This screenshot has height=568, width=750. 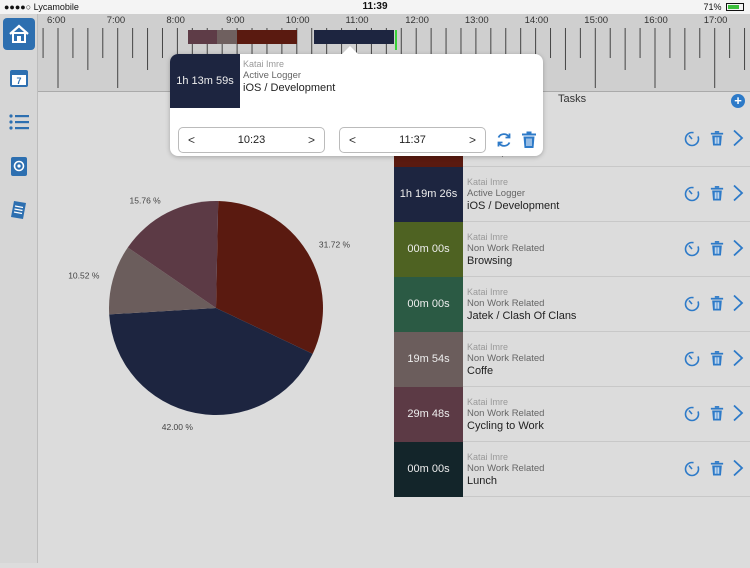 What do you see at coordinates (19, 122) in the screenshot?
I see `sidebar-item-list` at bounding box center [19, 122].